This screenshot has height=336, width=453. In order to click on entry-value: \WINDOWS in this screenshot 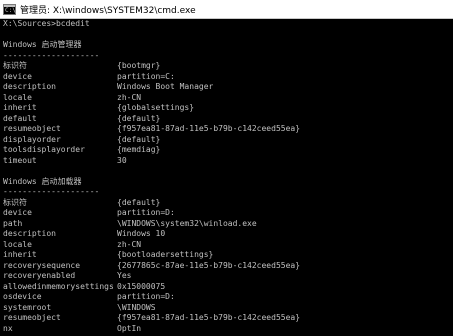, I will do `click(136, 307)`.